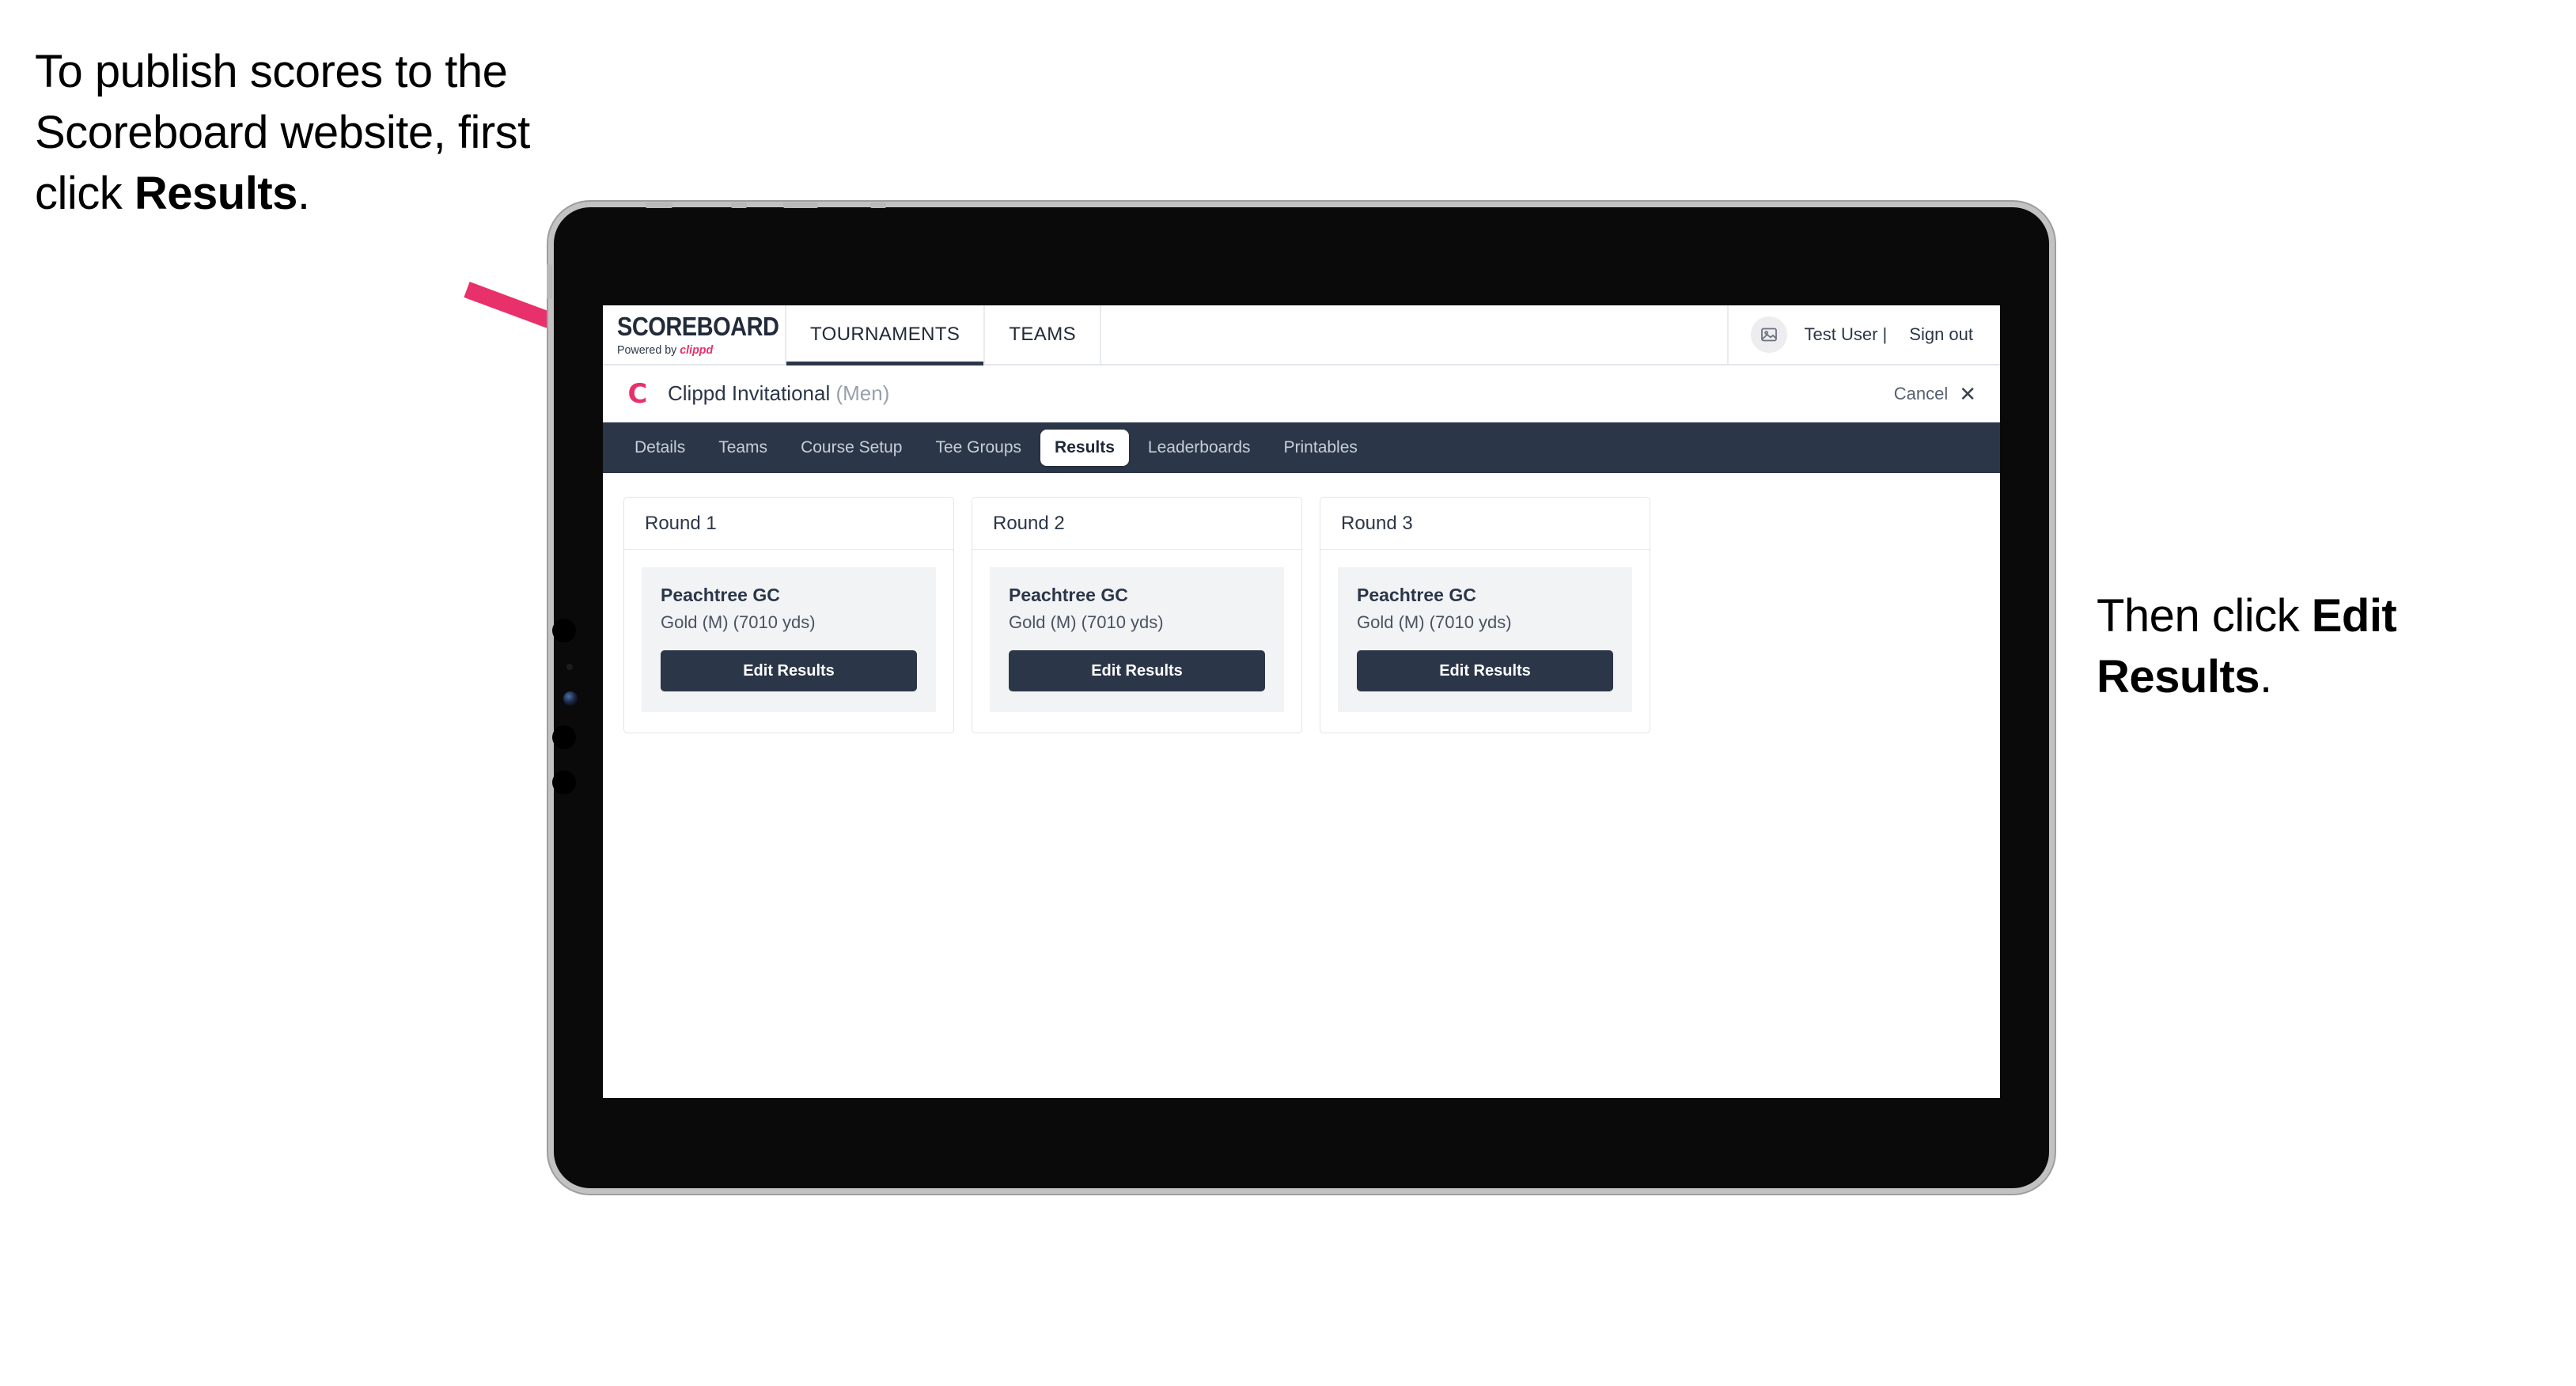 This screenshot has height=1386, width=2576. I want to click on tab-label-details: Details, so click(660, 447).